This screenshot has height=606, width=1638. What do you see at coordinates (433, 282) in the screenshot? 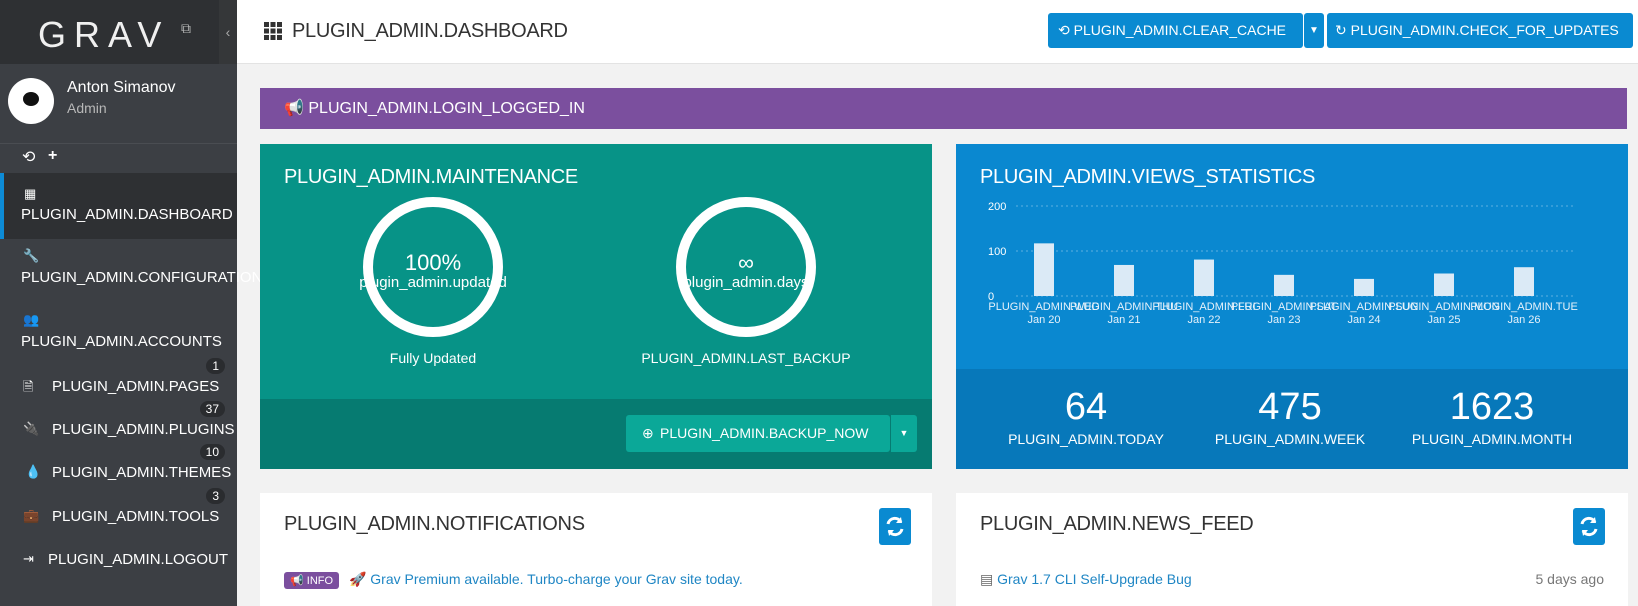
I see `updated-label: plugin_admin.updated` at bounding box center [433, 282].